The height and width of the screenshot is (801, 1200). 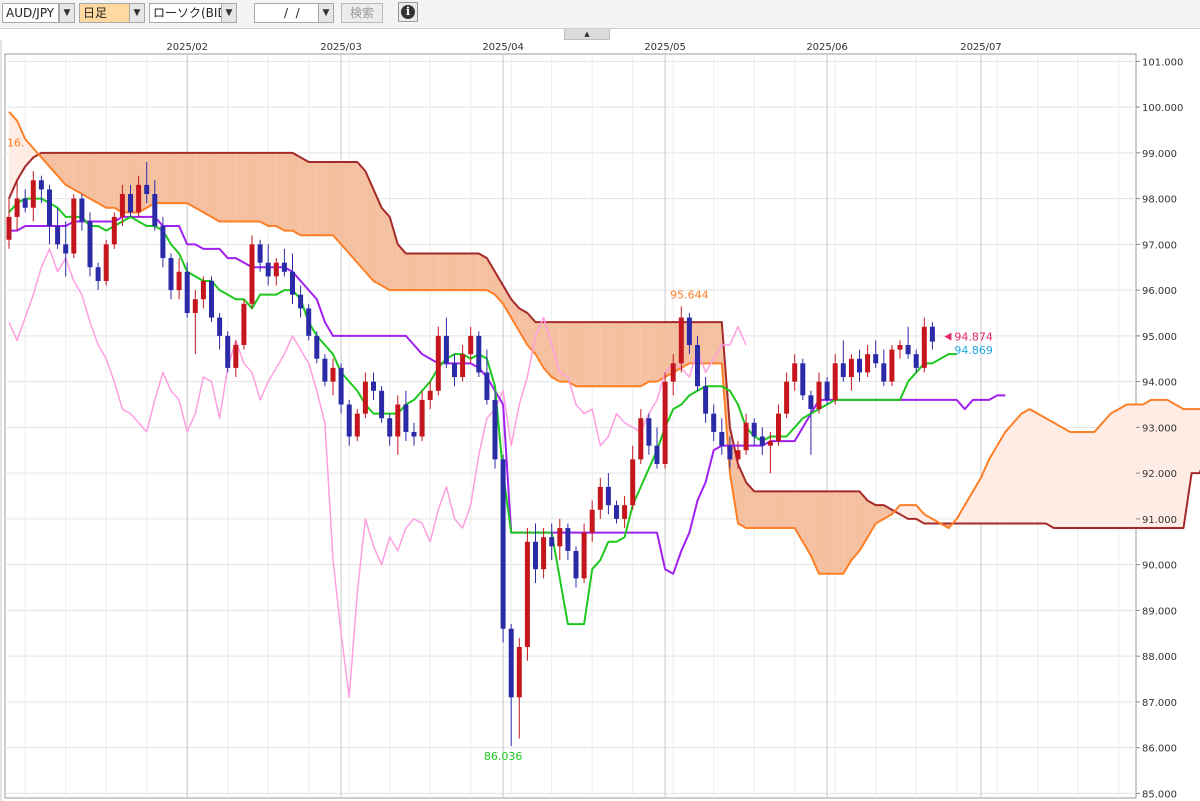 What do you see at coordinates (1159, 474) in the screenshot?
I see `y-tick-label: 92.000` at bounding box center [1159, 474].